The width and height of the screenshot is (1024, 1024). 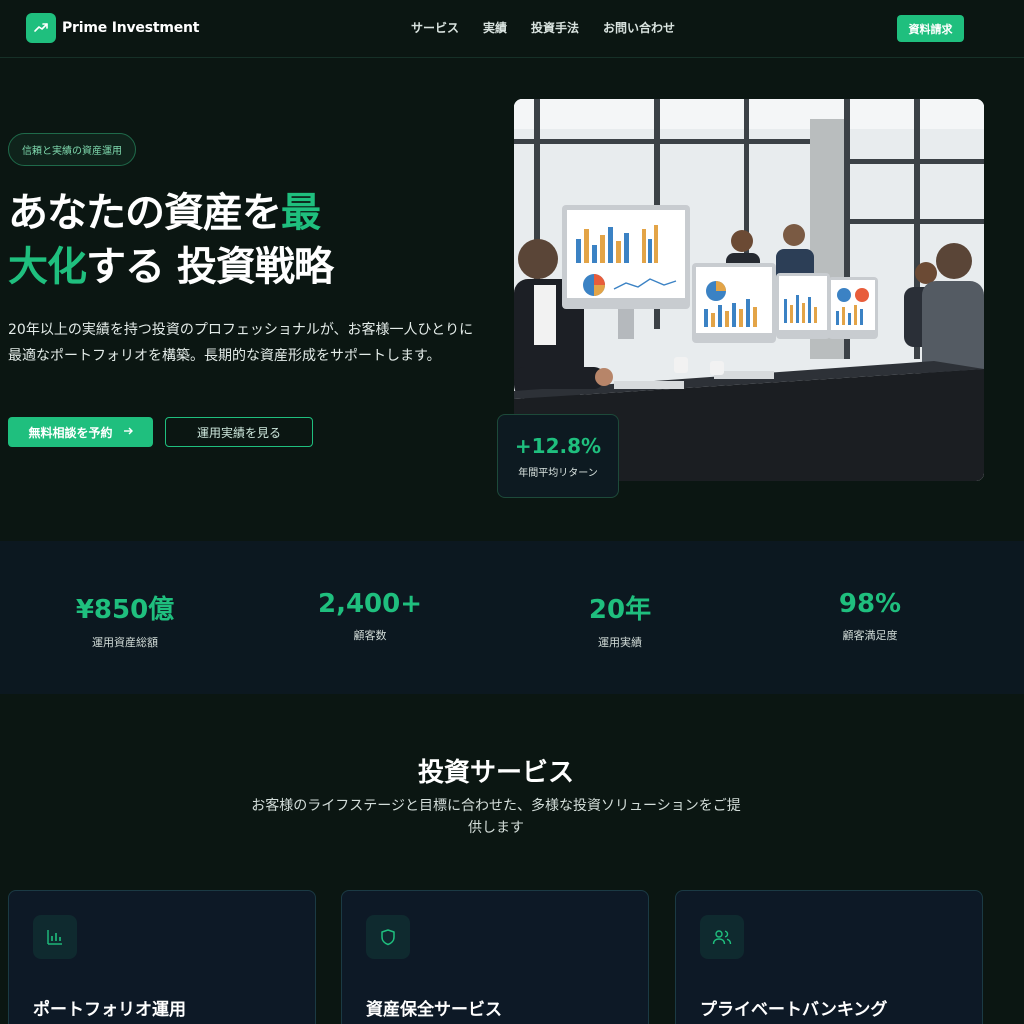 I want to click on stat-value: 20年, so click(x=620, y=610).